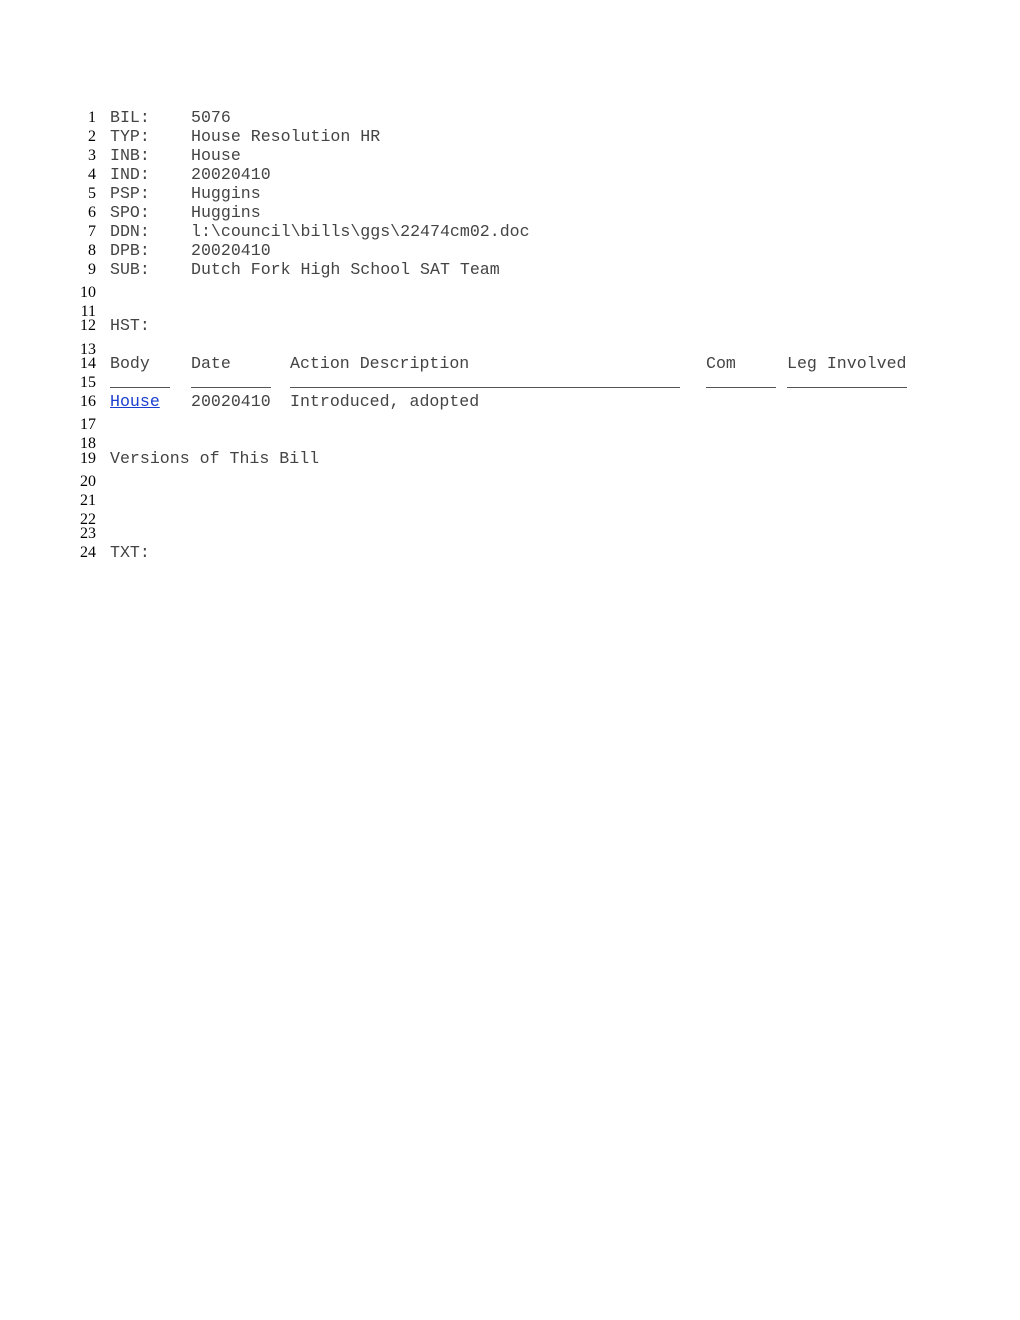 This screenshot has width=1020, height=1320. What do you see at coordinates (130, 269) in the screenshot?
I see `field-label: SUB:` at bounding box center [130, 269].